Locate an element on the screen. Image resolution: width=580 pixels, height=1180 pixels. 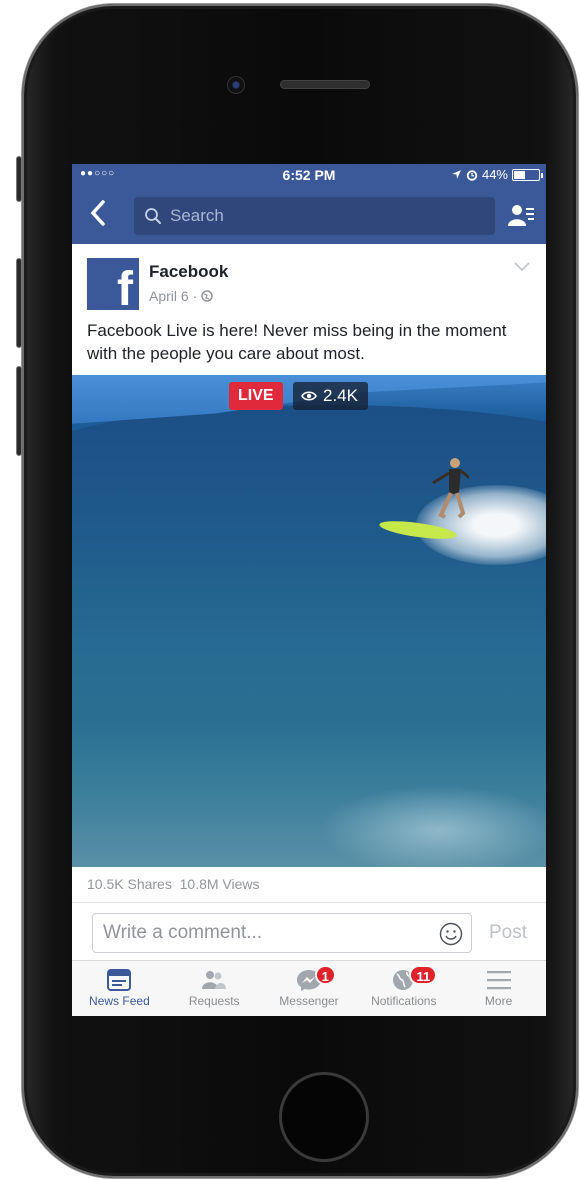
tab-label: News Feed is located at coordinates (119, 1001).